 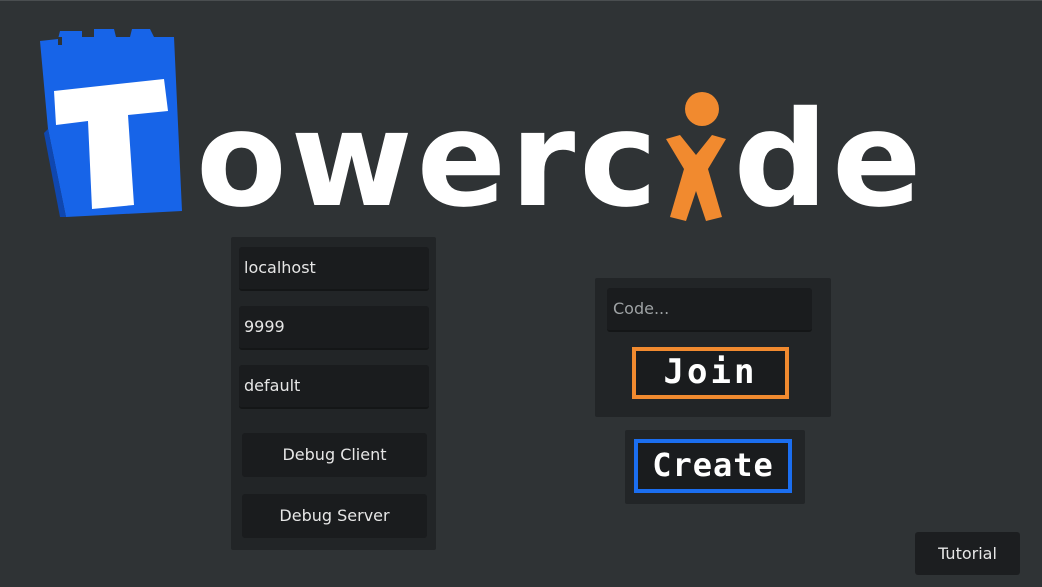 I want to click on create-button: Create, so click(x=713, y=466).